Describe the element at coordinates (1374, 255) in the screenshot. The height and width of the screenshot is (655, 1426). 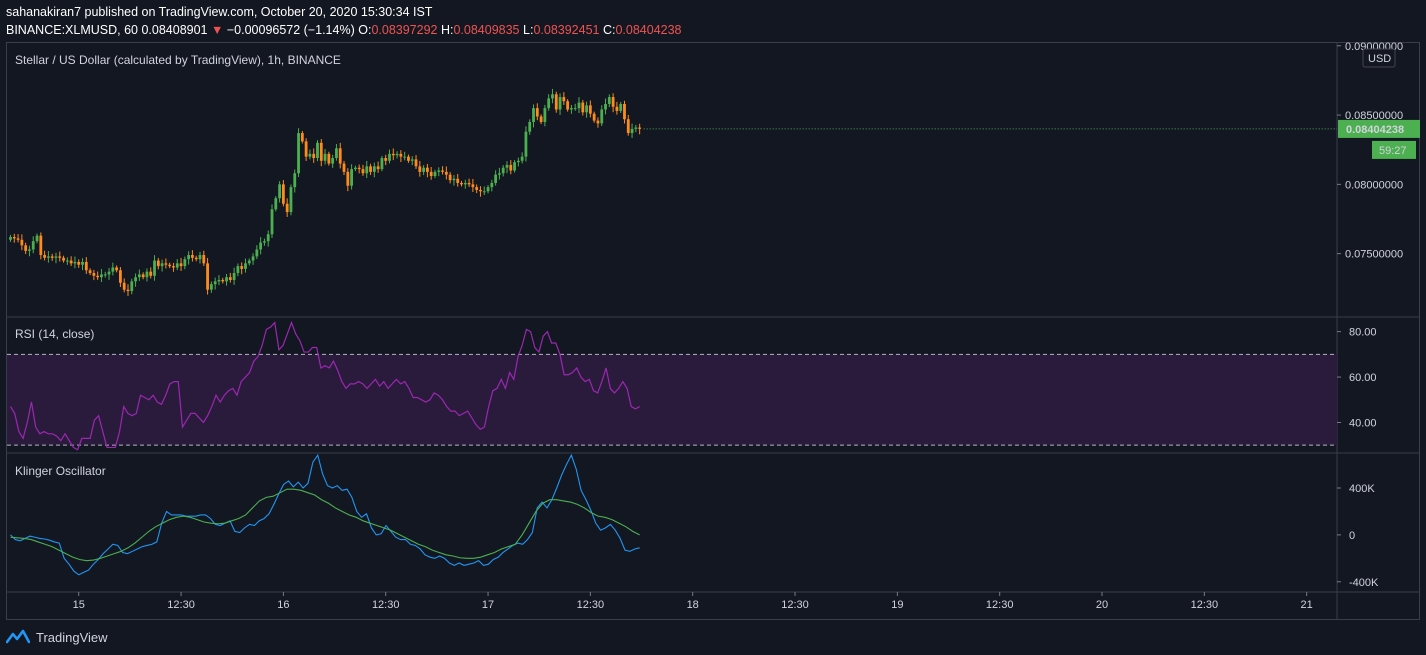
I see `price-tick-label: 0.07500000` at that location.